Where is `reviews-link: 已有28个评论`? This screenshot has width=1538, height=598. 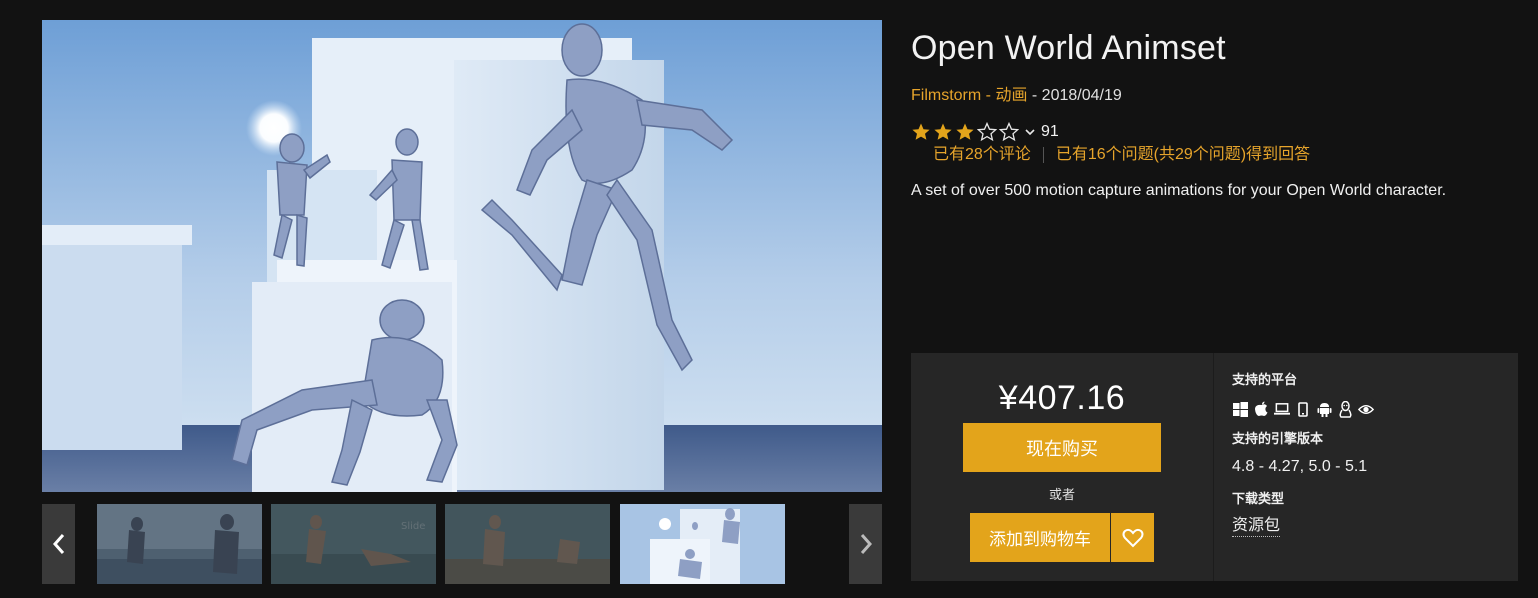 reviews-link: 已有28个评论 is located at coordinates (982, 155).